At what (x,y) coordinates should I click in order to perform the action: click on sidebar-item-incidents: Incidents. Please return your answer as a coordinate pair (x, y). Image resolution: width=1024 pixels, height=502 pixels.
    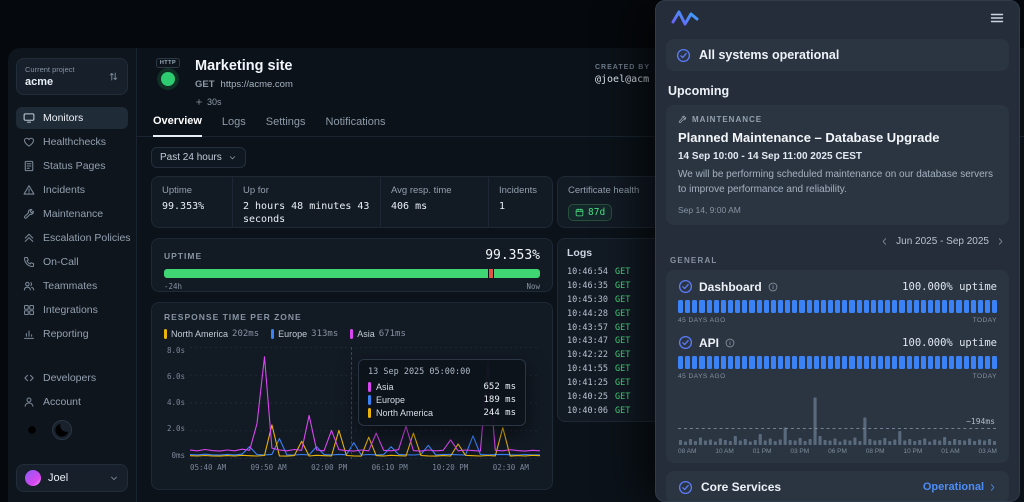
    Looking at the image, I should click on (72, 190).